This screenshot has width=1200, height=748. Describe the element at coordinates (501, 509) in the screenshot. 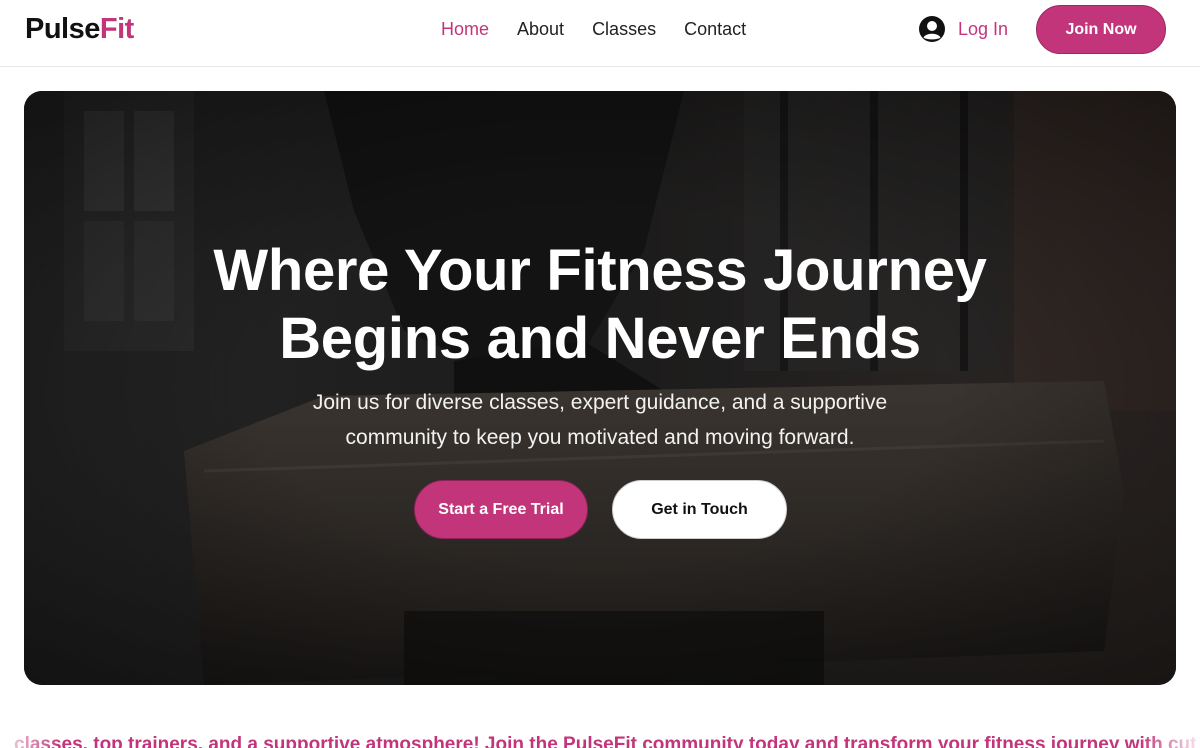

I see `start-free-trial-button: Start a Free Trial` at that location.